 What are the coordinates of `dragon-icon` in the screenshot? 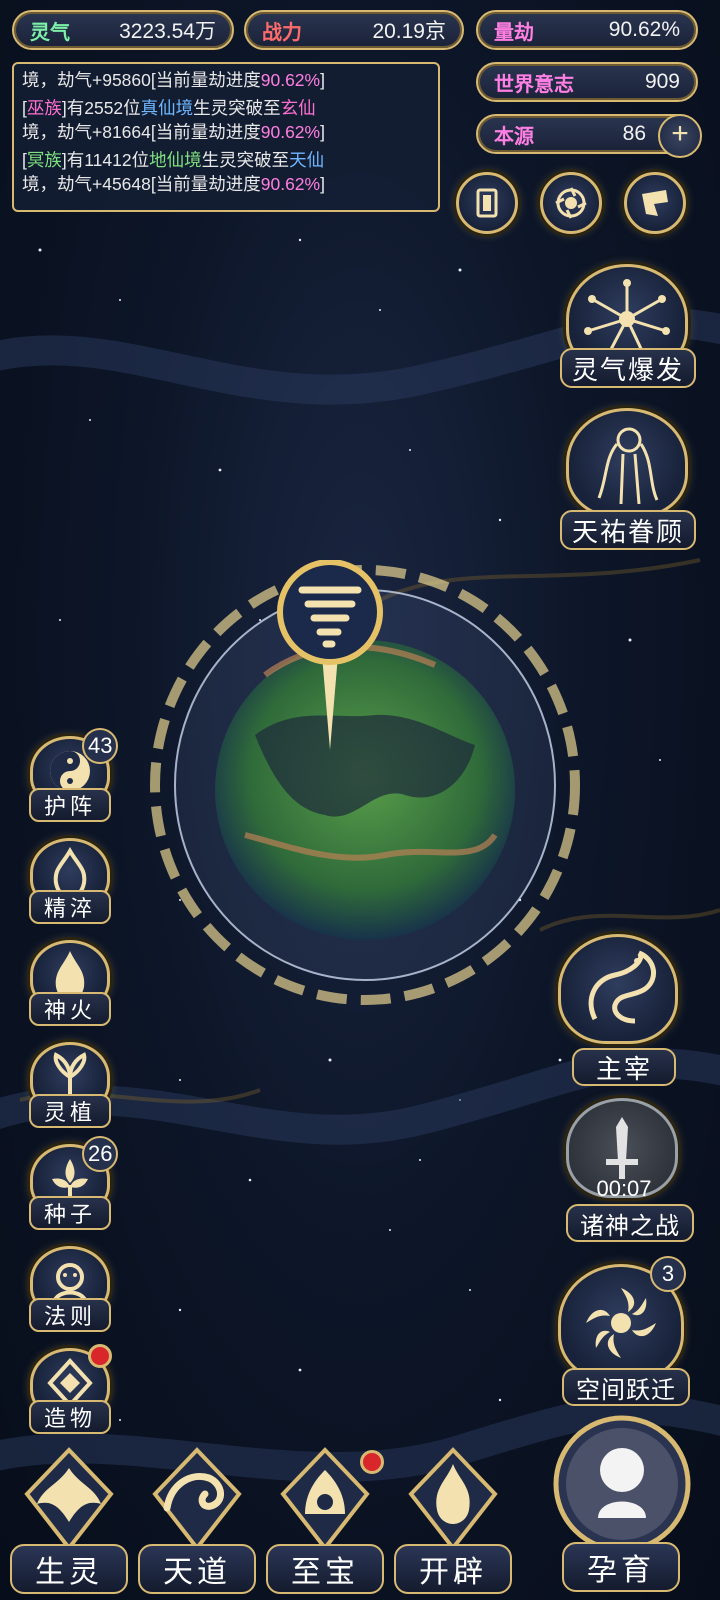 It's located at (622, 987).